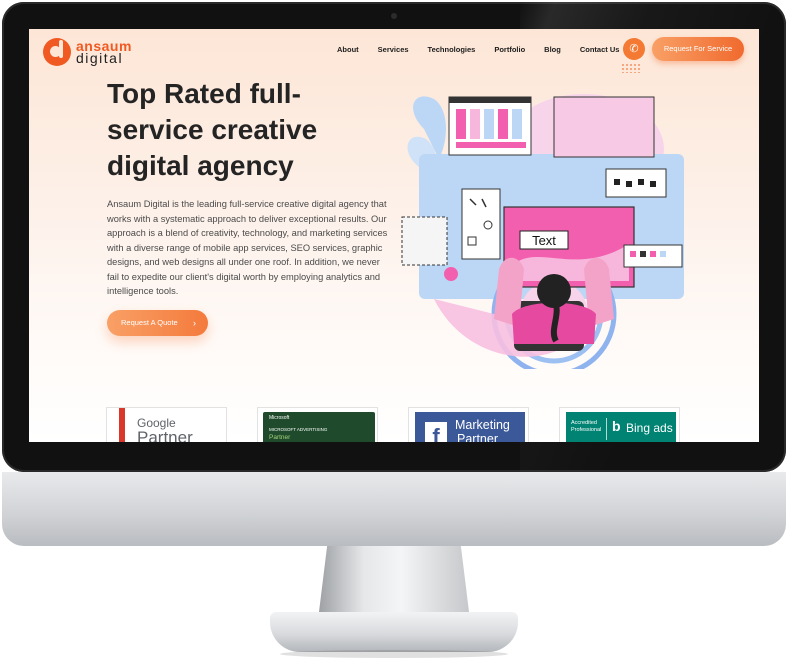  Describe the element at coordinates (542, 231) in the screenshot. I see `hero-illustration: Text` at that location.